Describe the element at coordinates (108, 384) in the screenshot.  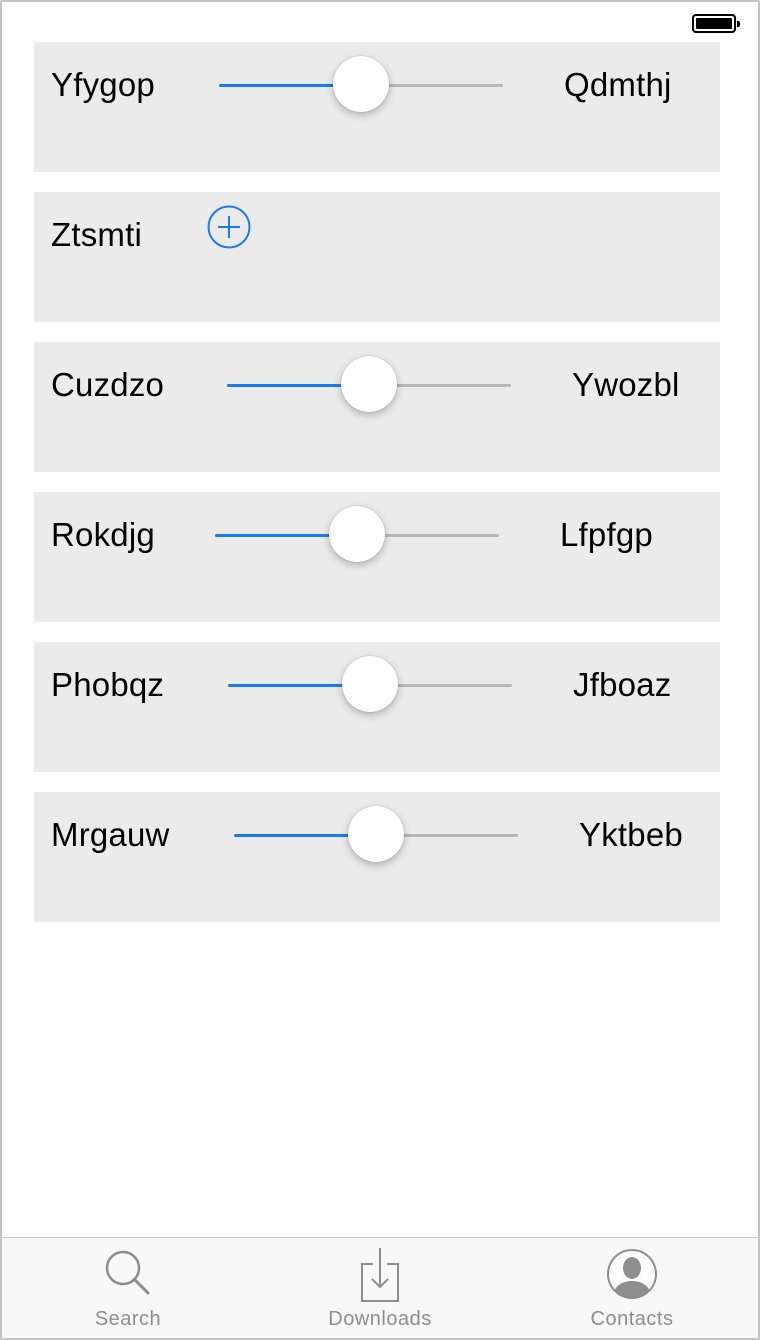
I see `slider-left-label: Cuzdzo` at that location.